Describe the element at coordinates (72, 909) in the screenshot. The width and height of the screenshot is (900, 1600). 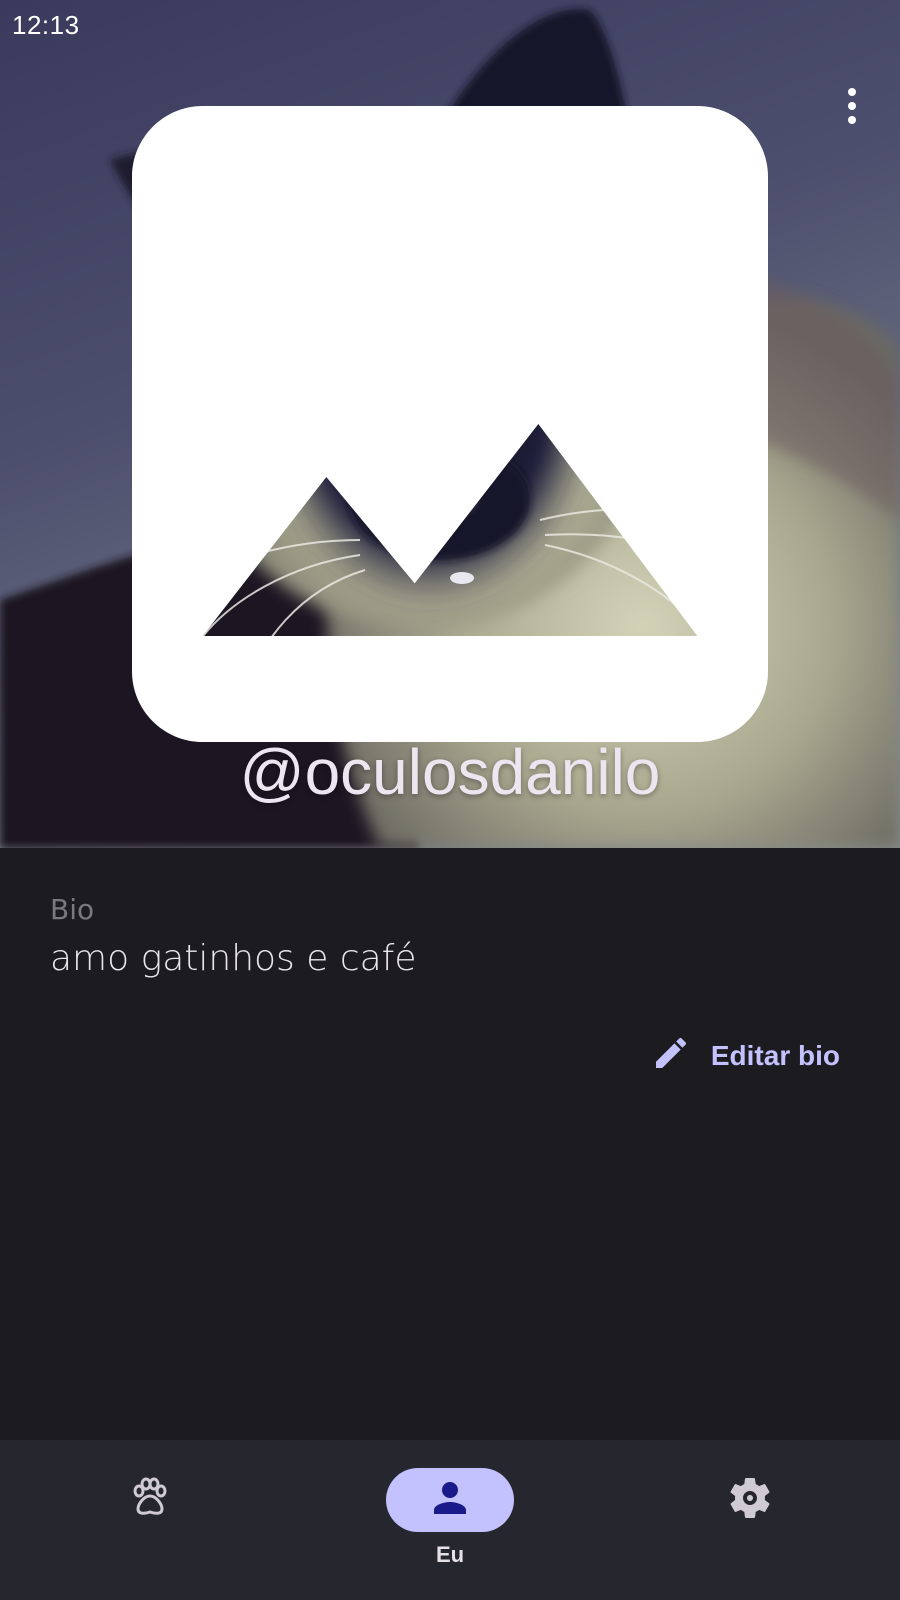
I see `bio-label: Bio` at that location.